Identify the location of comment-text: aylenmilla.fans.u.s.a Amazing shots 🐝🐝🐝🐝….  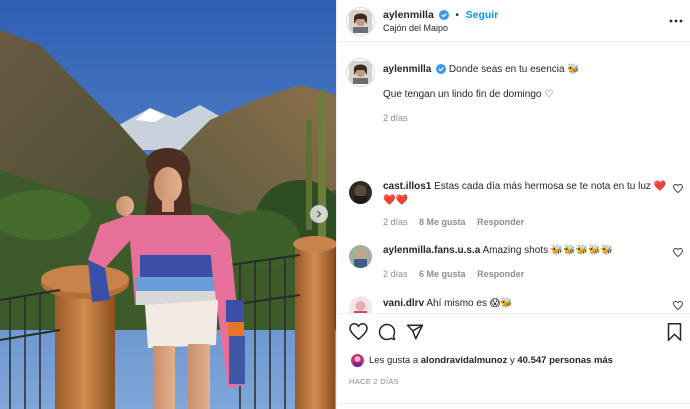
(498, 250).